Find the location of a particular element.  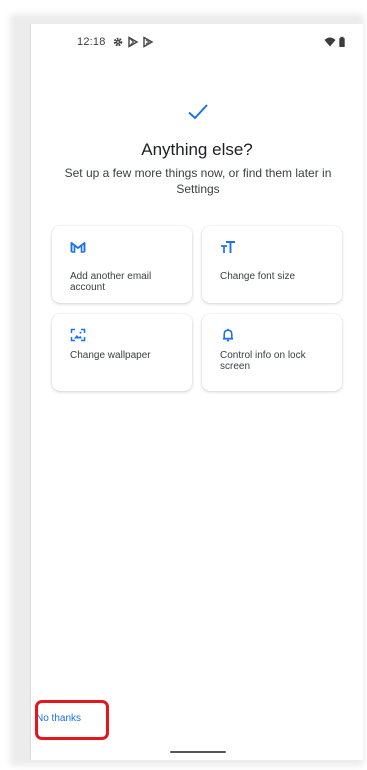

wifi-icon is located at coordinates (330, 42).